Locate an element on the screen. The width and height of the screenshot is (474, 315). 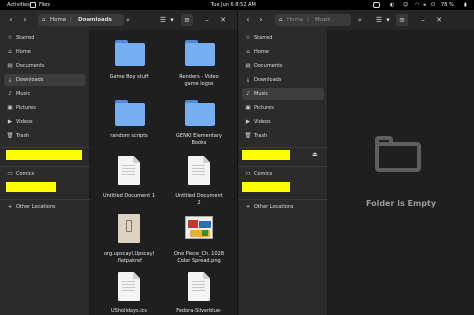
path-bar: ⌂ Home / Music is located at coordinates (313, 20).